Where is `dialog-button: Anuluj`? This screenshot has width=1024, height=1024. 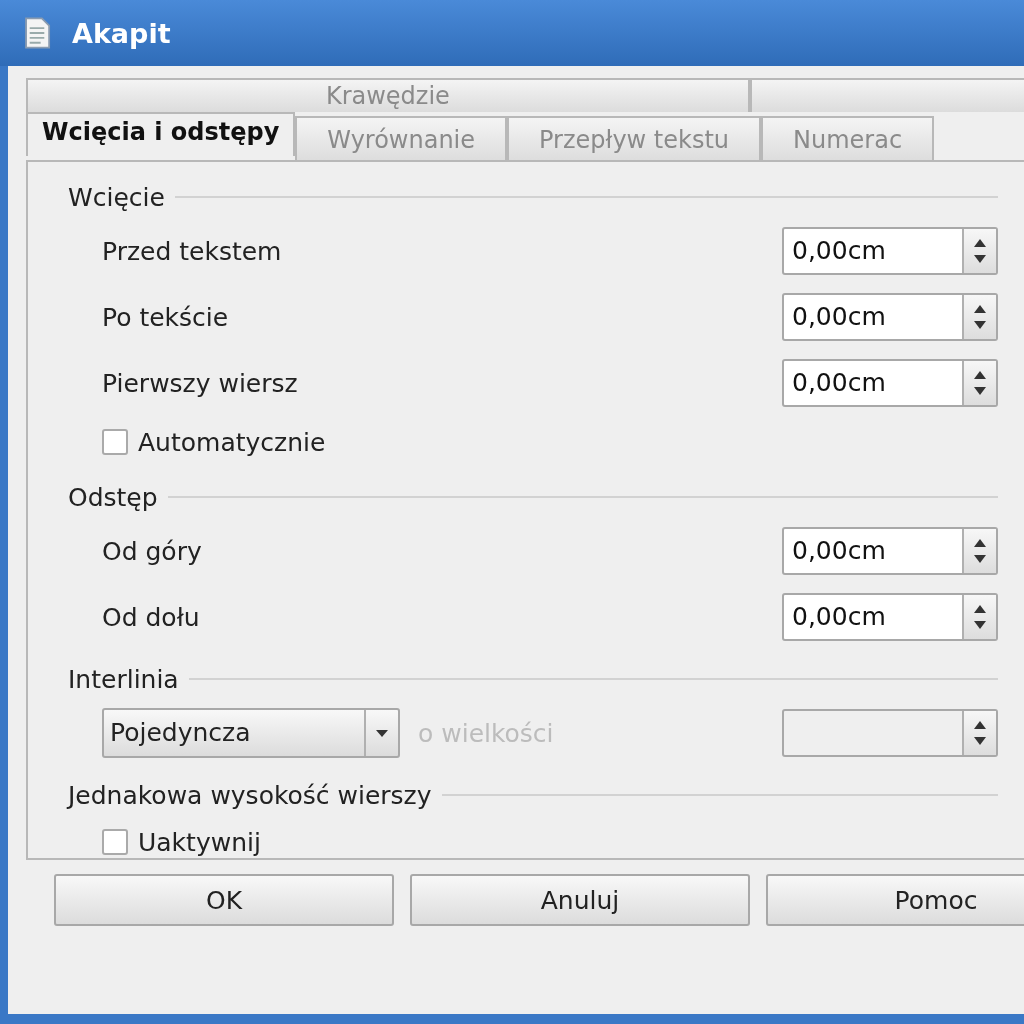
dialog-button: Anuluj is located at coordinates (580, 900).